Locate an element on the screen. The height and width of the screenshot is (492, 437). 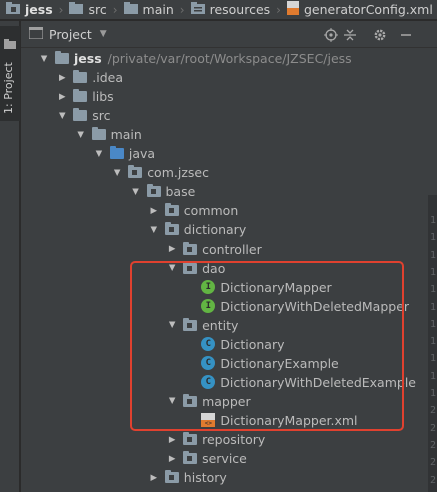
tree-row: ▶ service is located at coordinates (218, 458).